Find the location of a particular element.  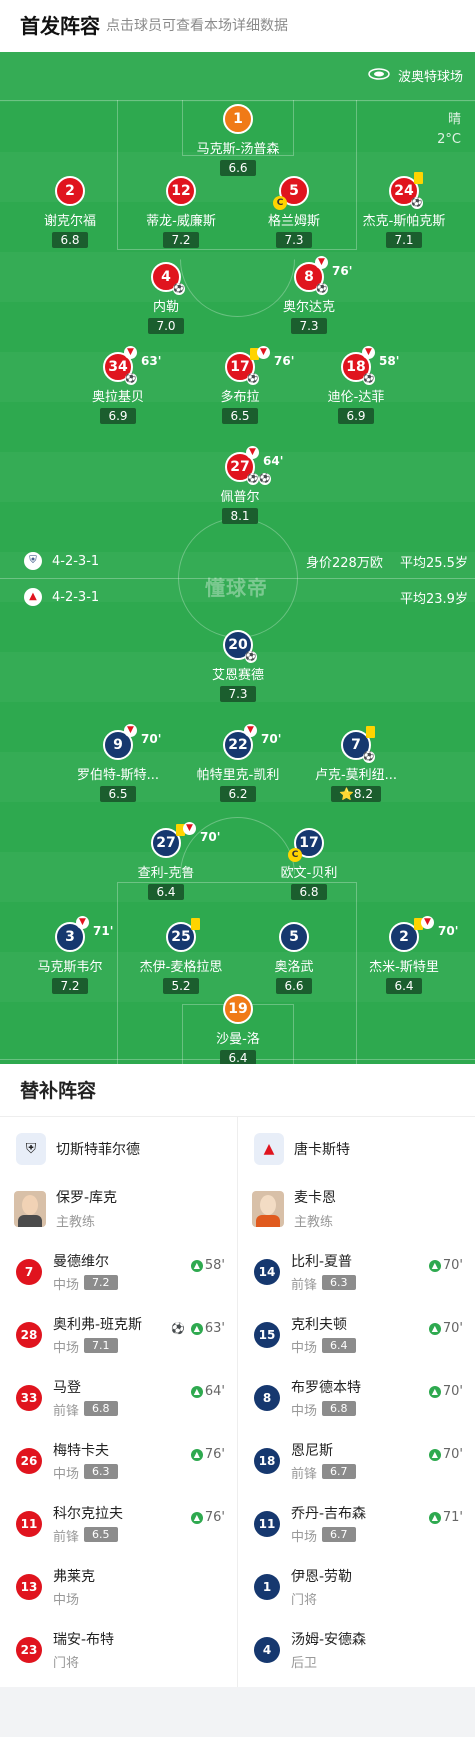

sub-in-minute: 63' is located at coordinates (214, 1328).